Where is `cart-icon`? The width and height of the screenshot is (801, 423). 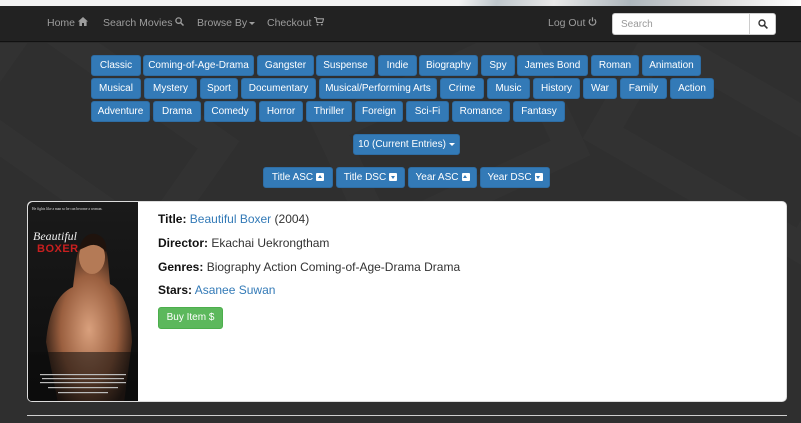
cart-icon is located at coordinates (319, 22).